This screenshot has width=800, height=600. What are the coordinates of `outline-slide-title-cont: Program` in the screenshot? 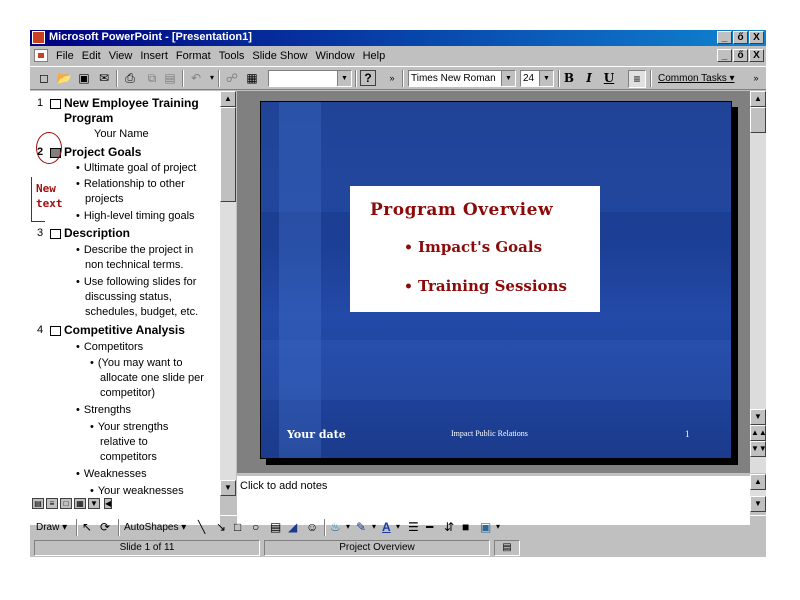 It's located at (88, 118).